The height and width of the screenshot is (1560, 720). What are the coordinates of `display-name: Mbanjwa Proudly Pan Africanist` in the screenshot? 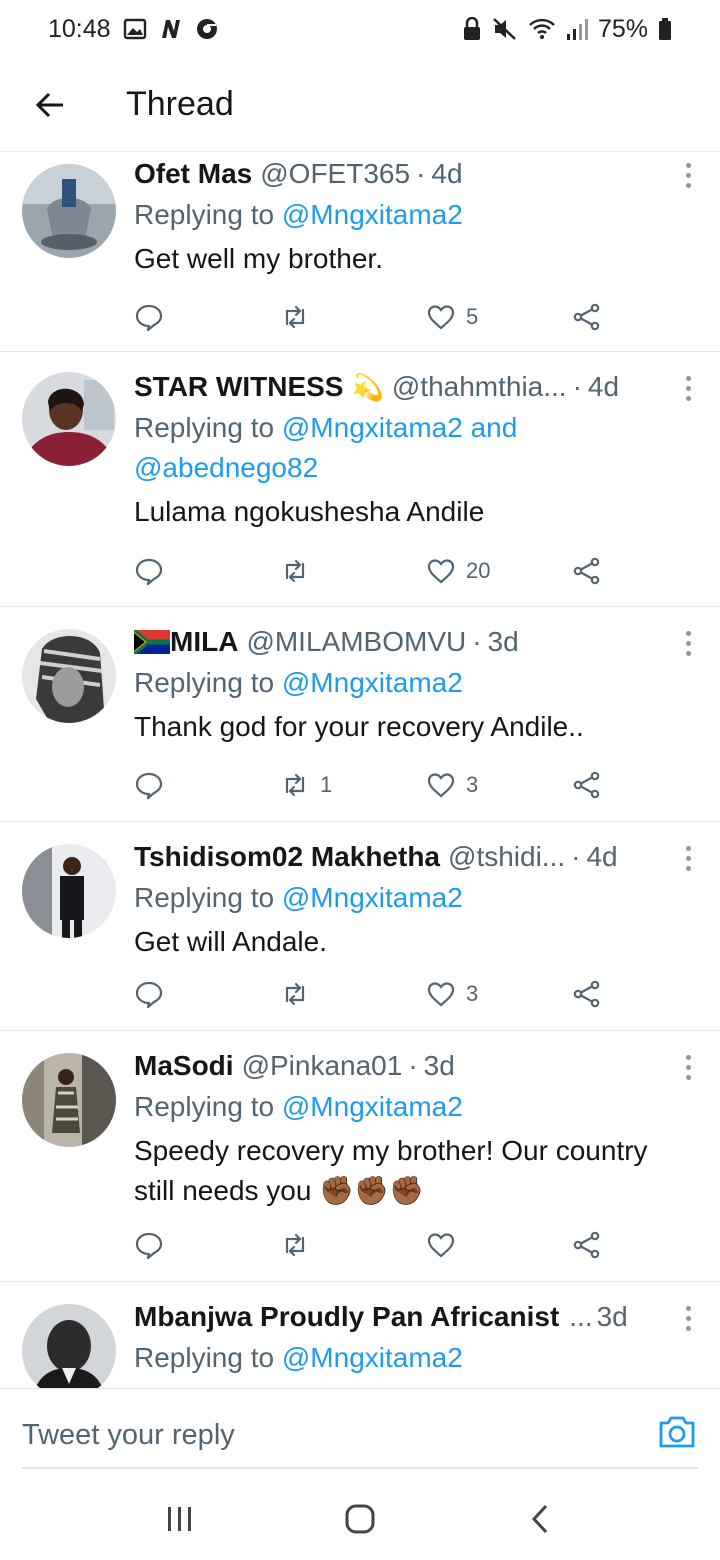 It's located at (346, 1317).